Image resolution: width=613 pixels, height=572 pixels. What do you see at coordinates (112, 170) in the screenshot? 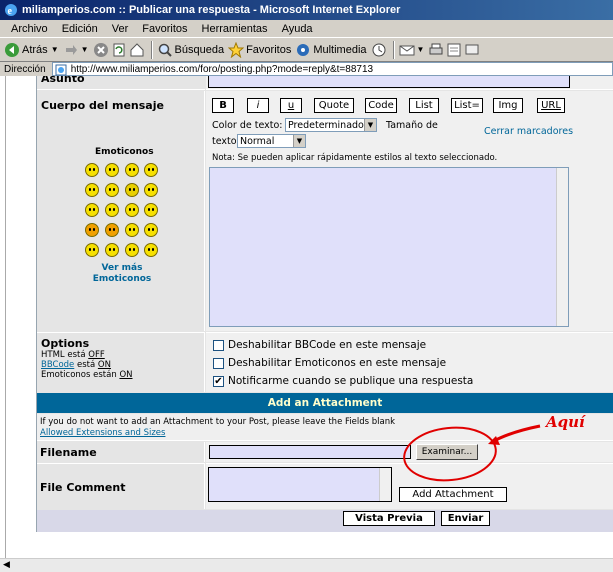
I see `emoticon-biggrin` at bounding box center [112, 170].